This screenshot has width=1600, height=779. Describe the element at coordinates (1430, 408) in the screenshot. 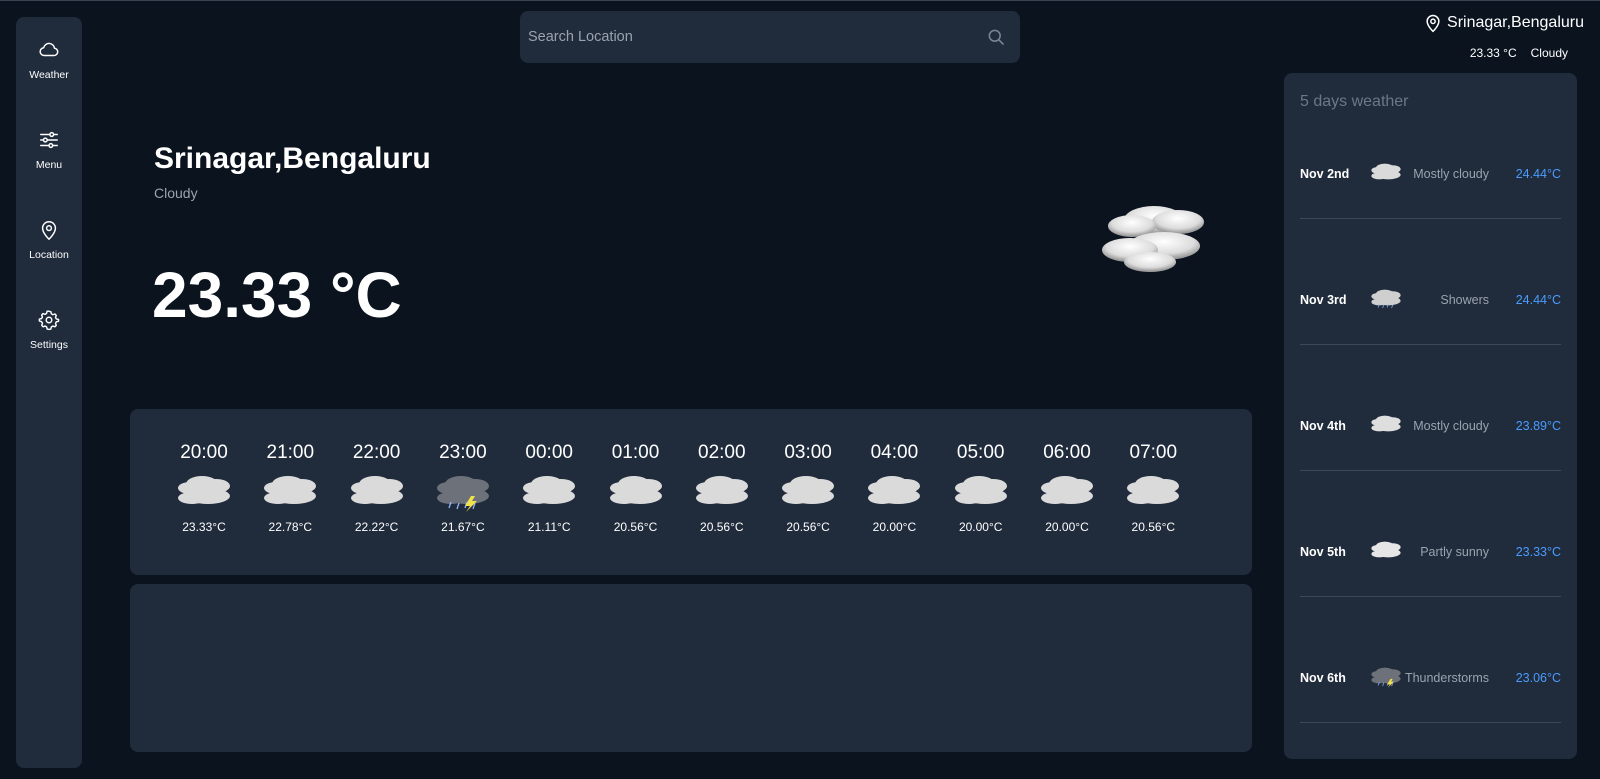

I see `forecast-day-row: Nov 4th Mostly cloudy 23.89°C` at that location.